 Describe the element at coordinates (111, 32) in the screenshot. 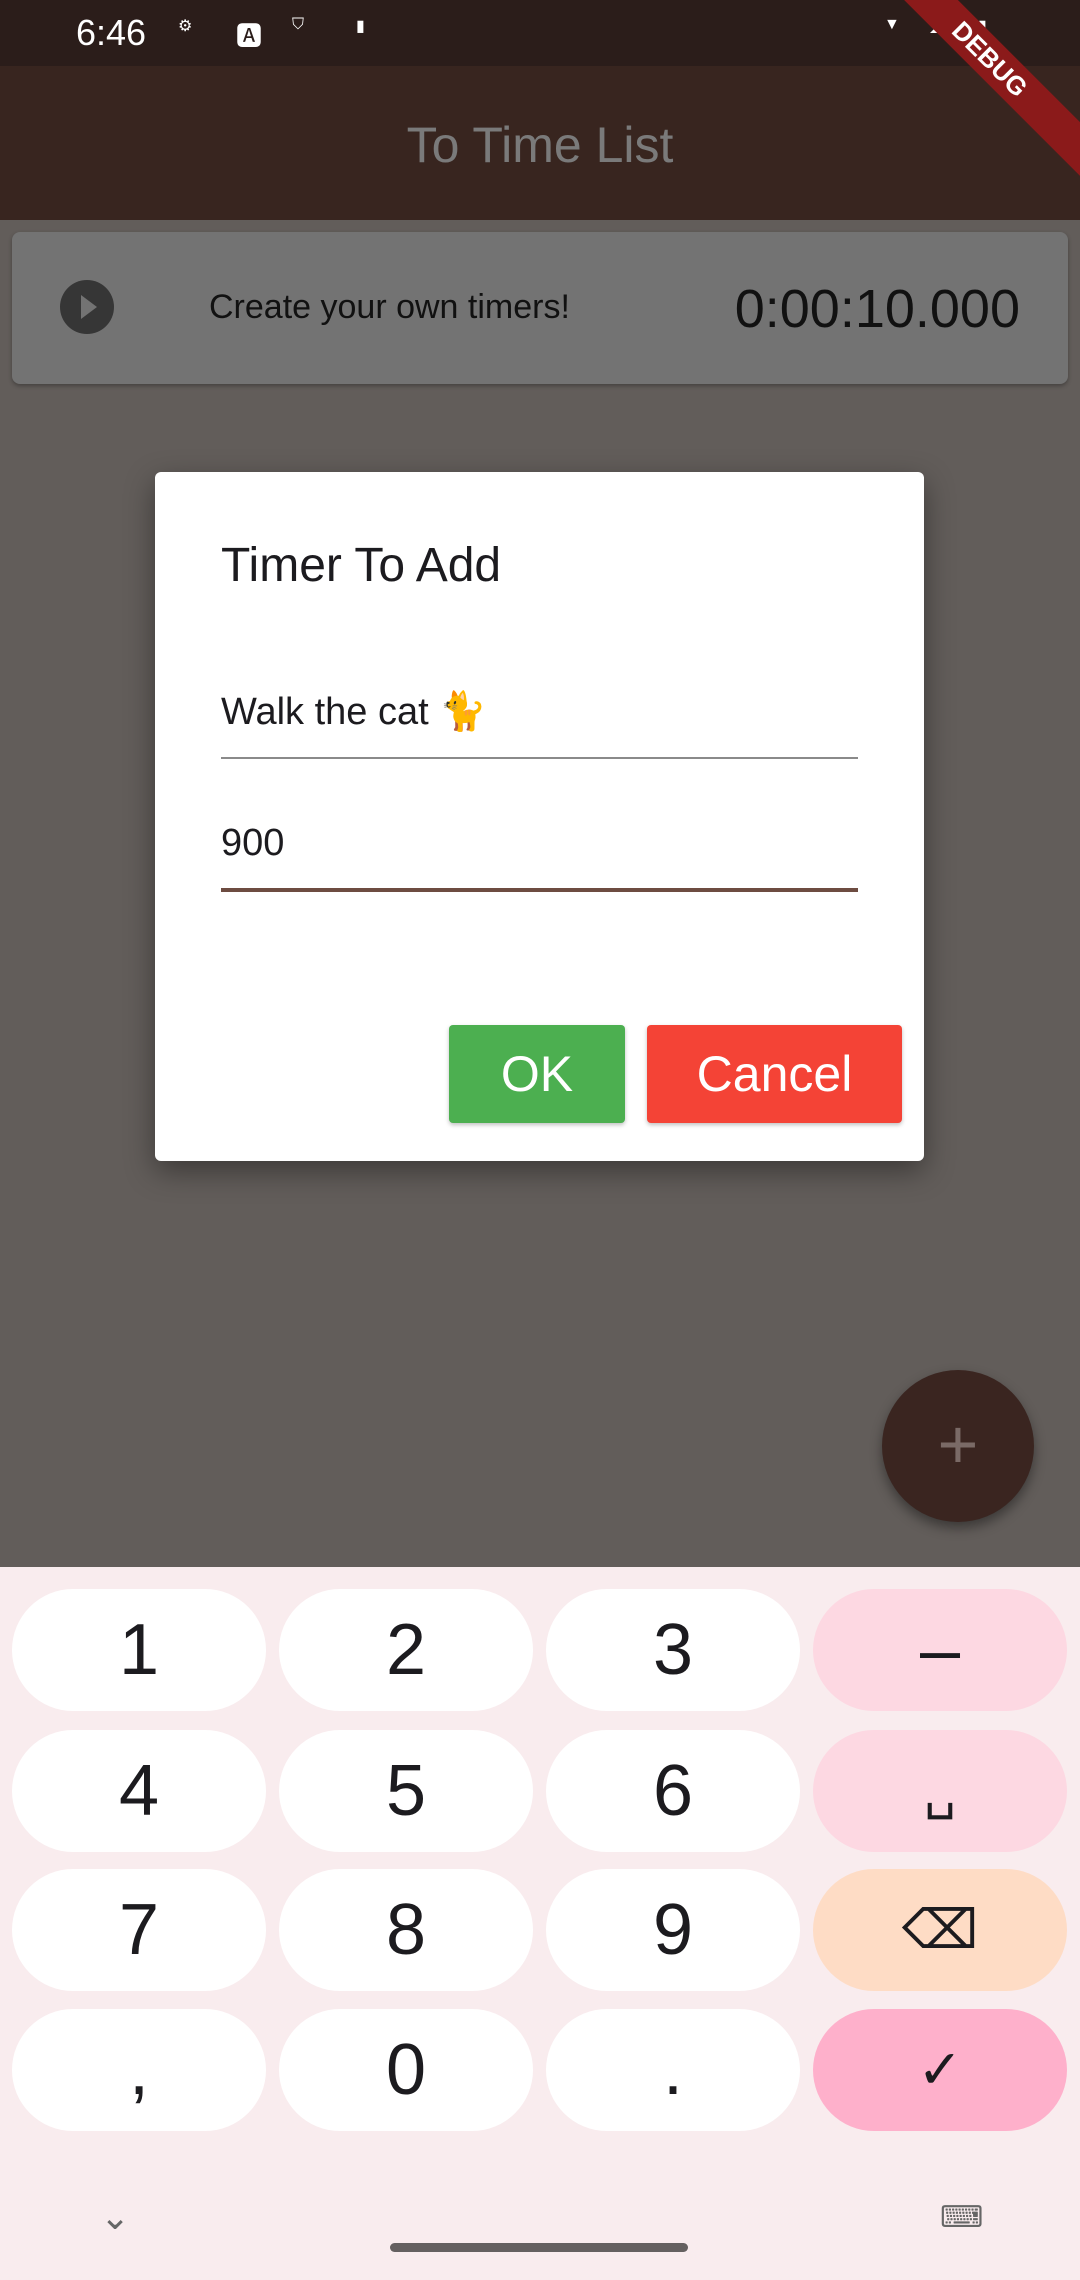

I see `clock: 6:46` at that location.